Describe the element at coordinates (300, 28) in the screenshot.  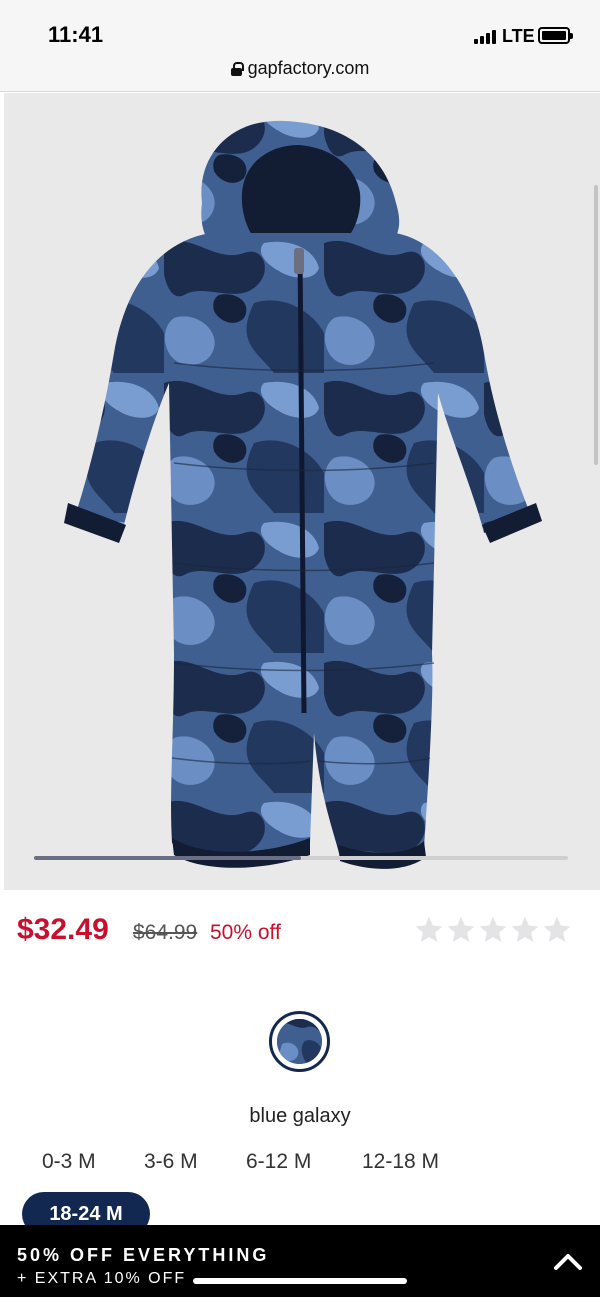
I see `status-bar: 11:41 LTE` at that location.